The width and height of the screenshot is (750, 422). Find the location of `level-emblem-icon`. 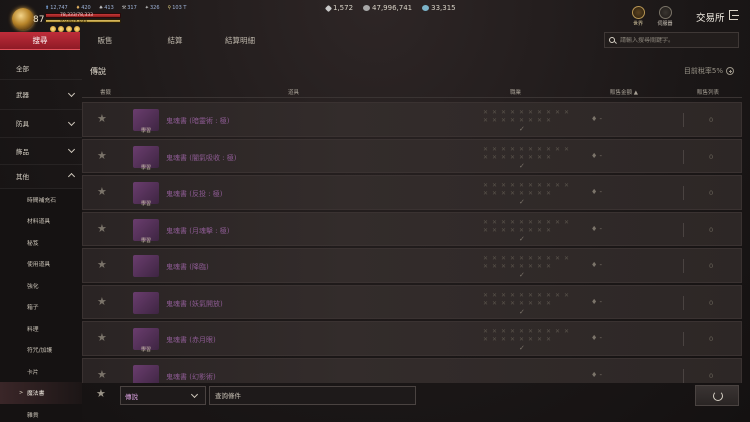

level-emblem-icon is located at coordinates (23, 19).